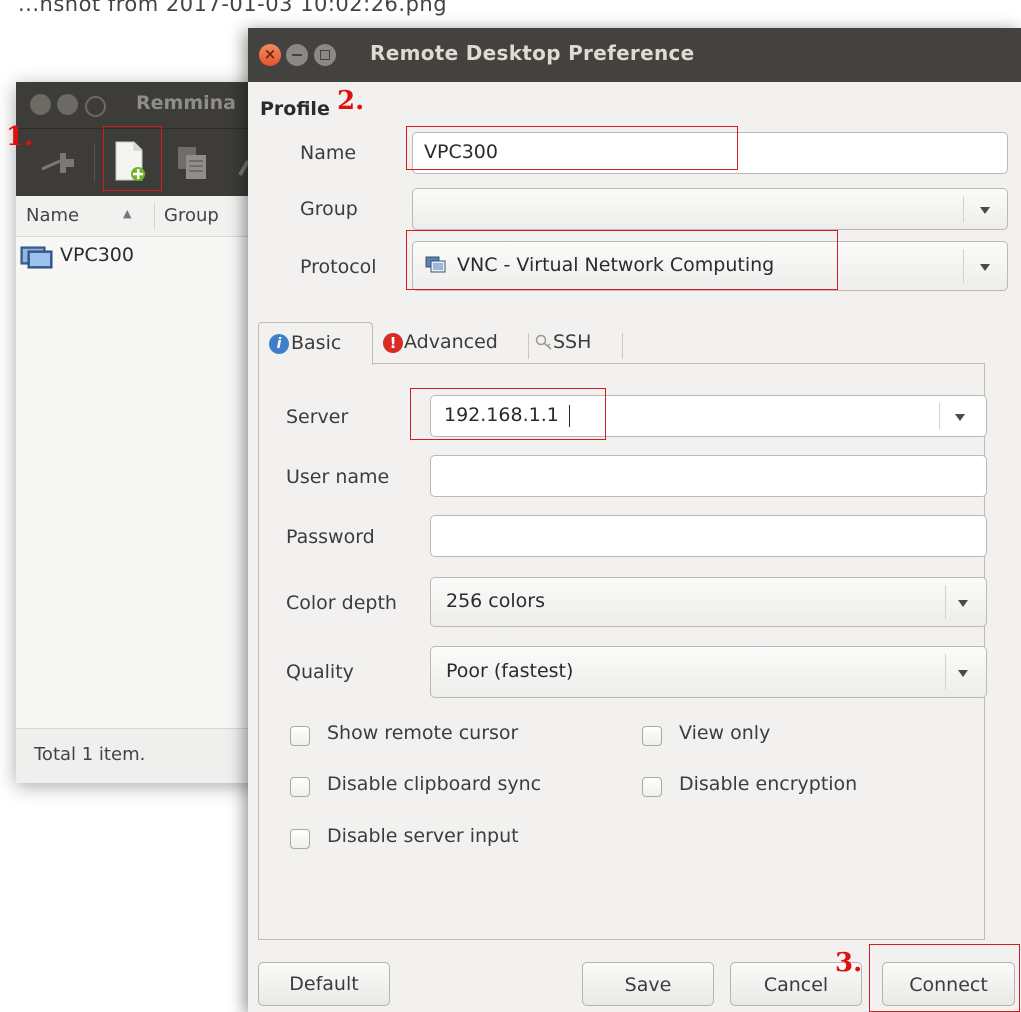 Image resolution: width=1021 pixels, height=1012 pixels. I want to click on remmina-window-title: Remmina, so click(186, 103).